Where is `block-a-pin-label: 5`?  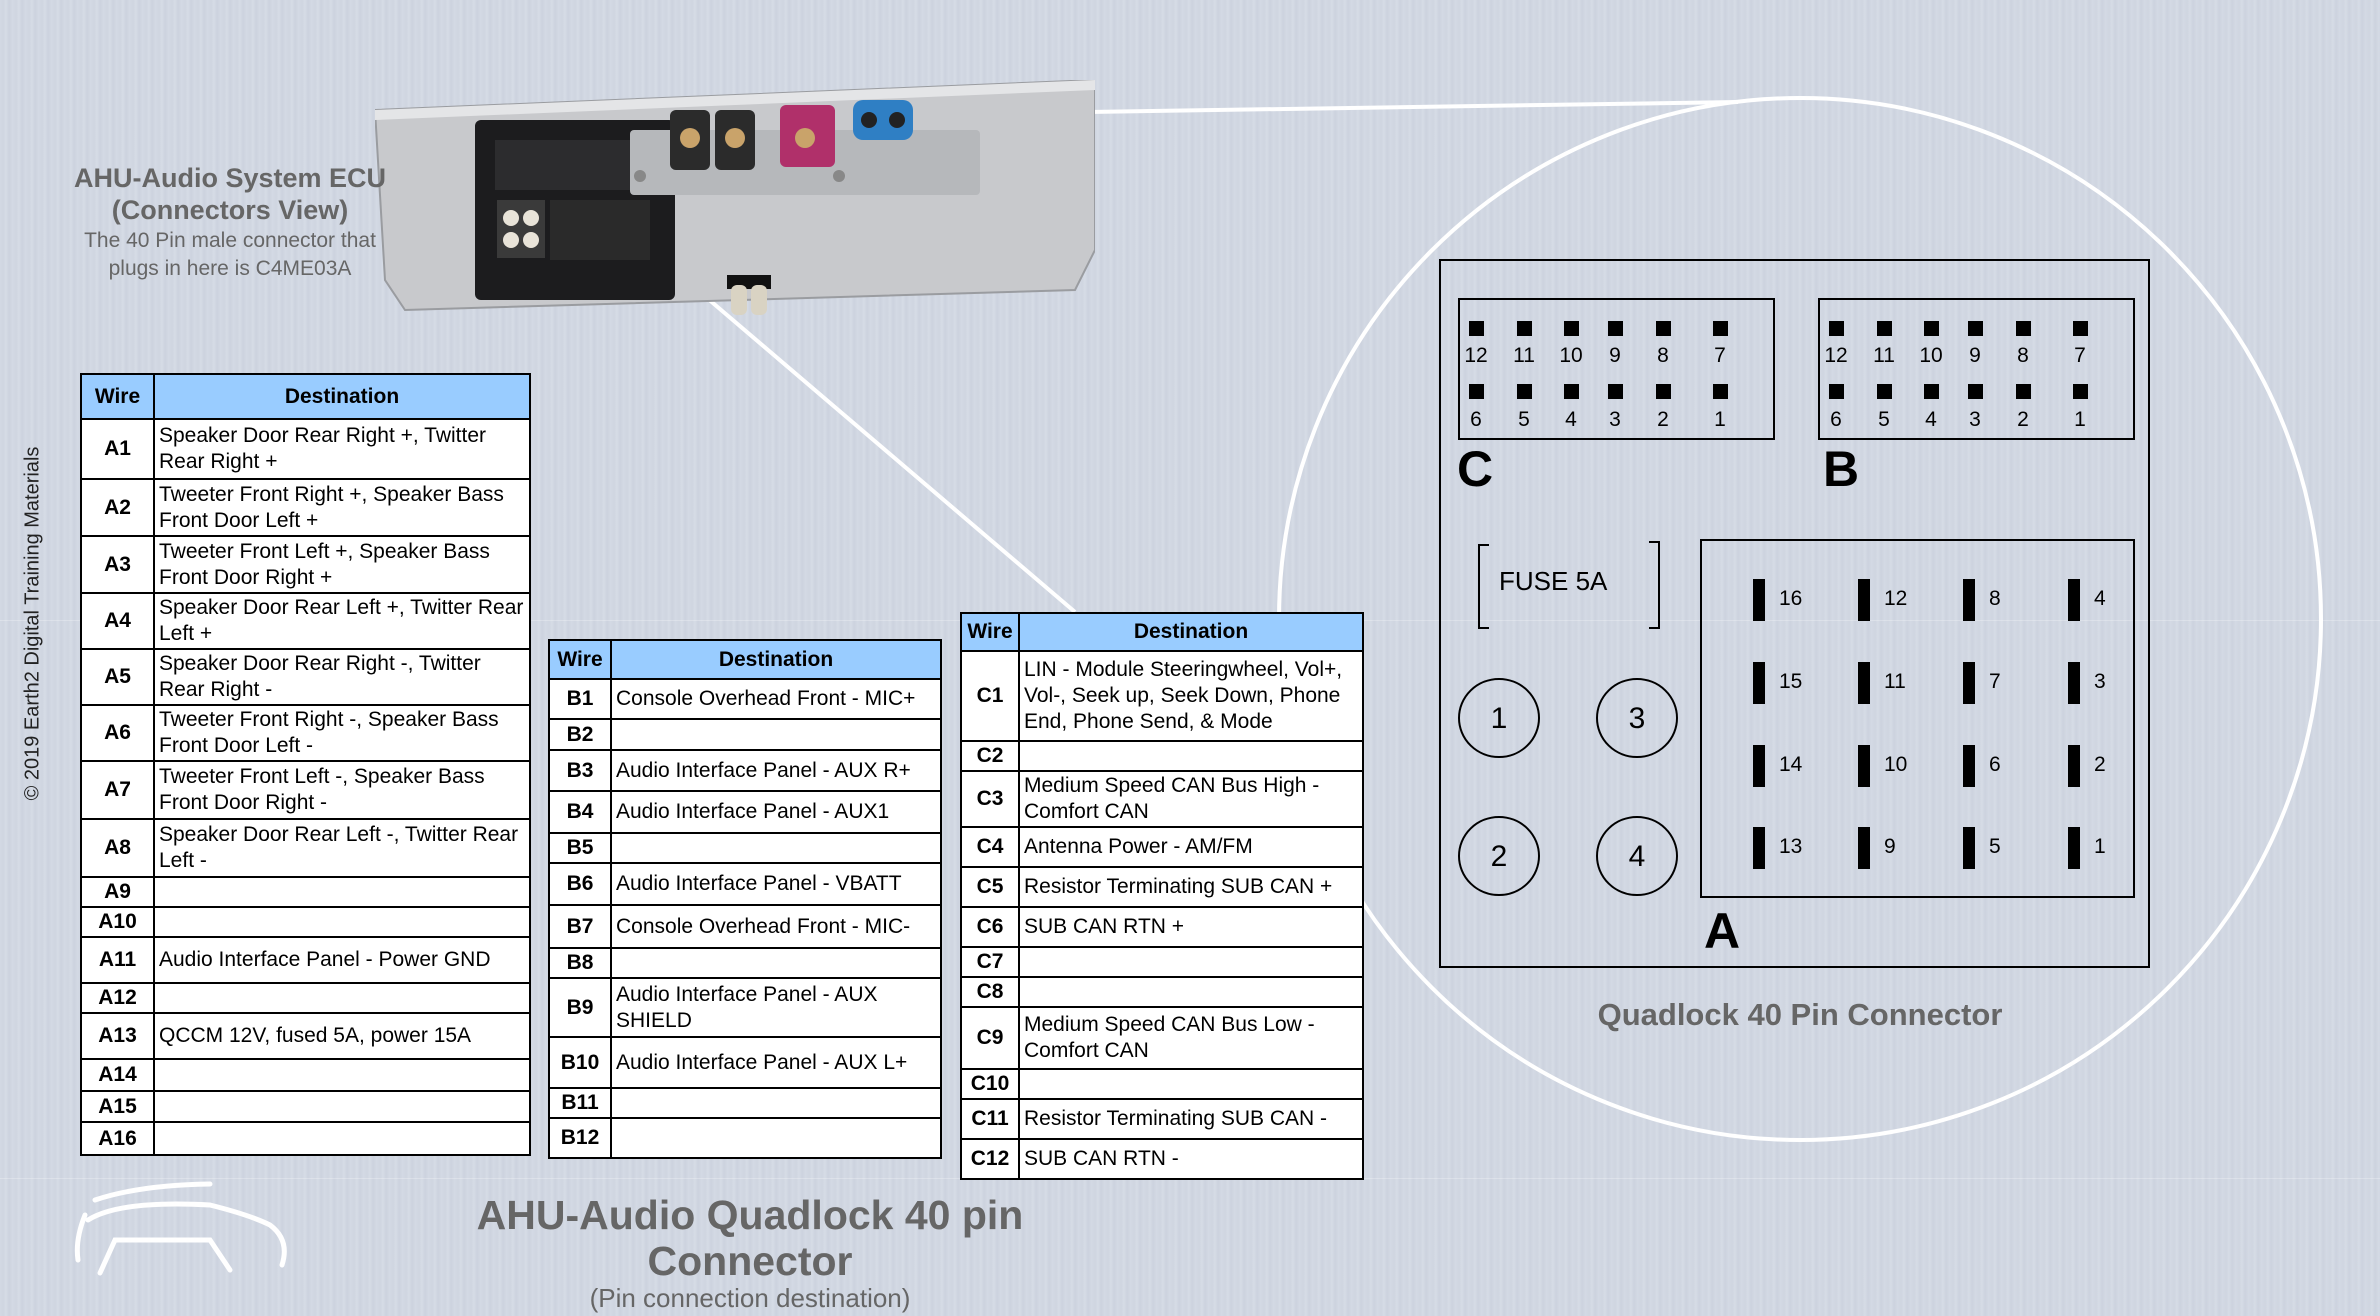
block-a-pin-label: 5 is located at coordinates (1995, 846).